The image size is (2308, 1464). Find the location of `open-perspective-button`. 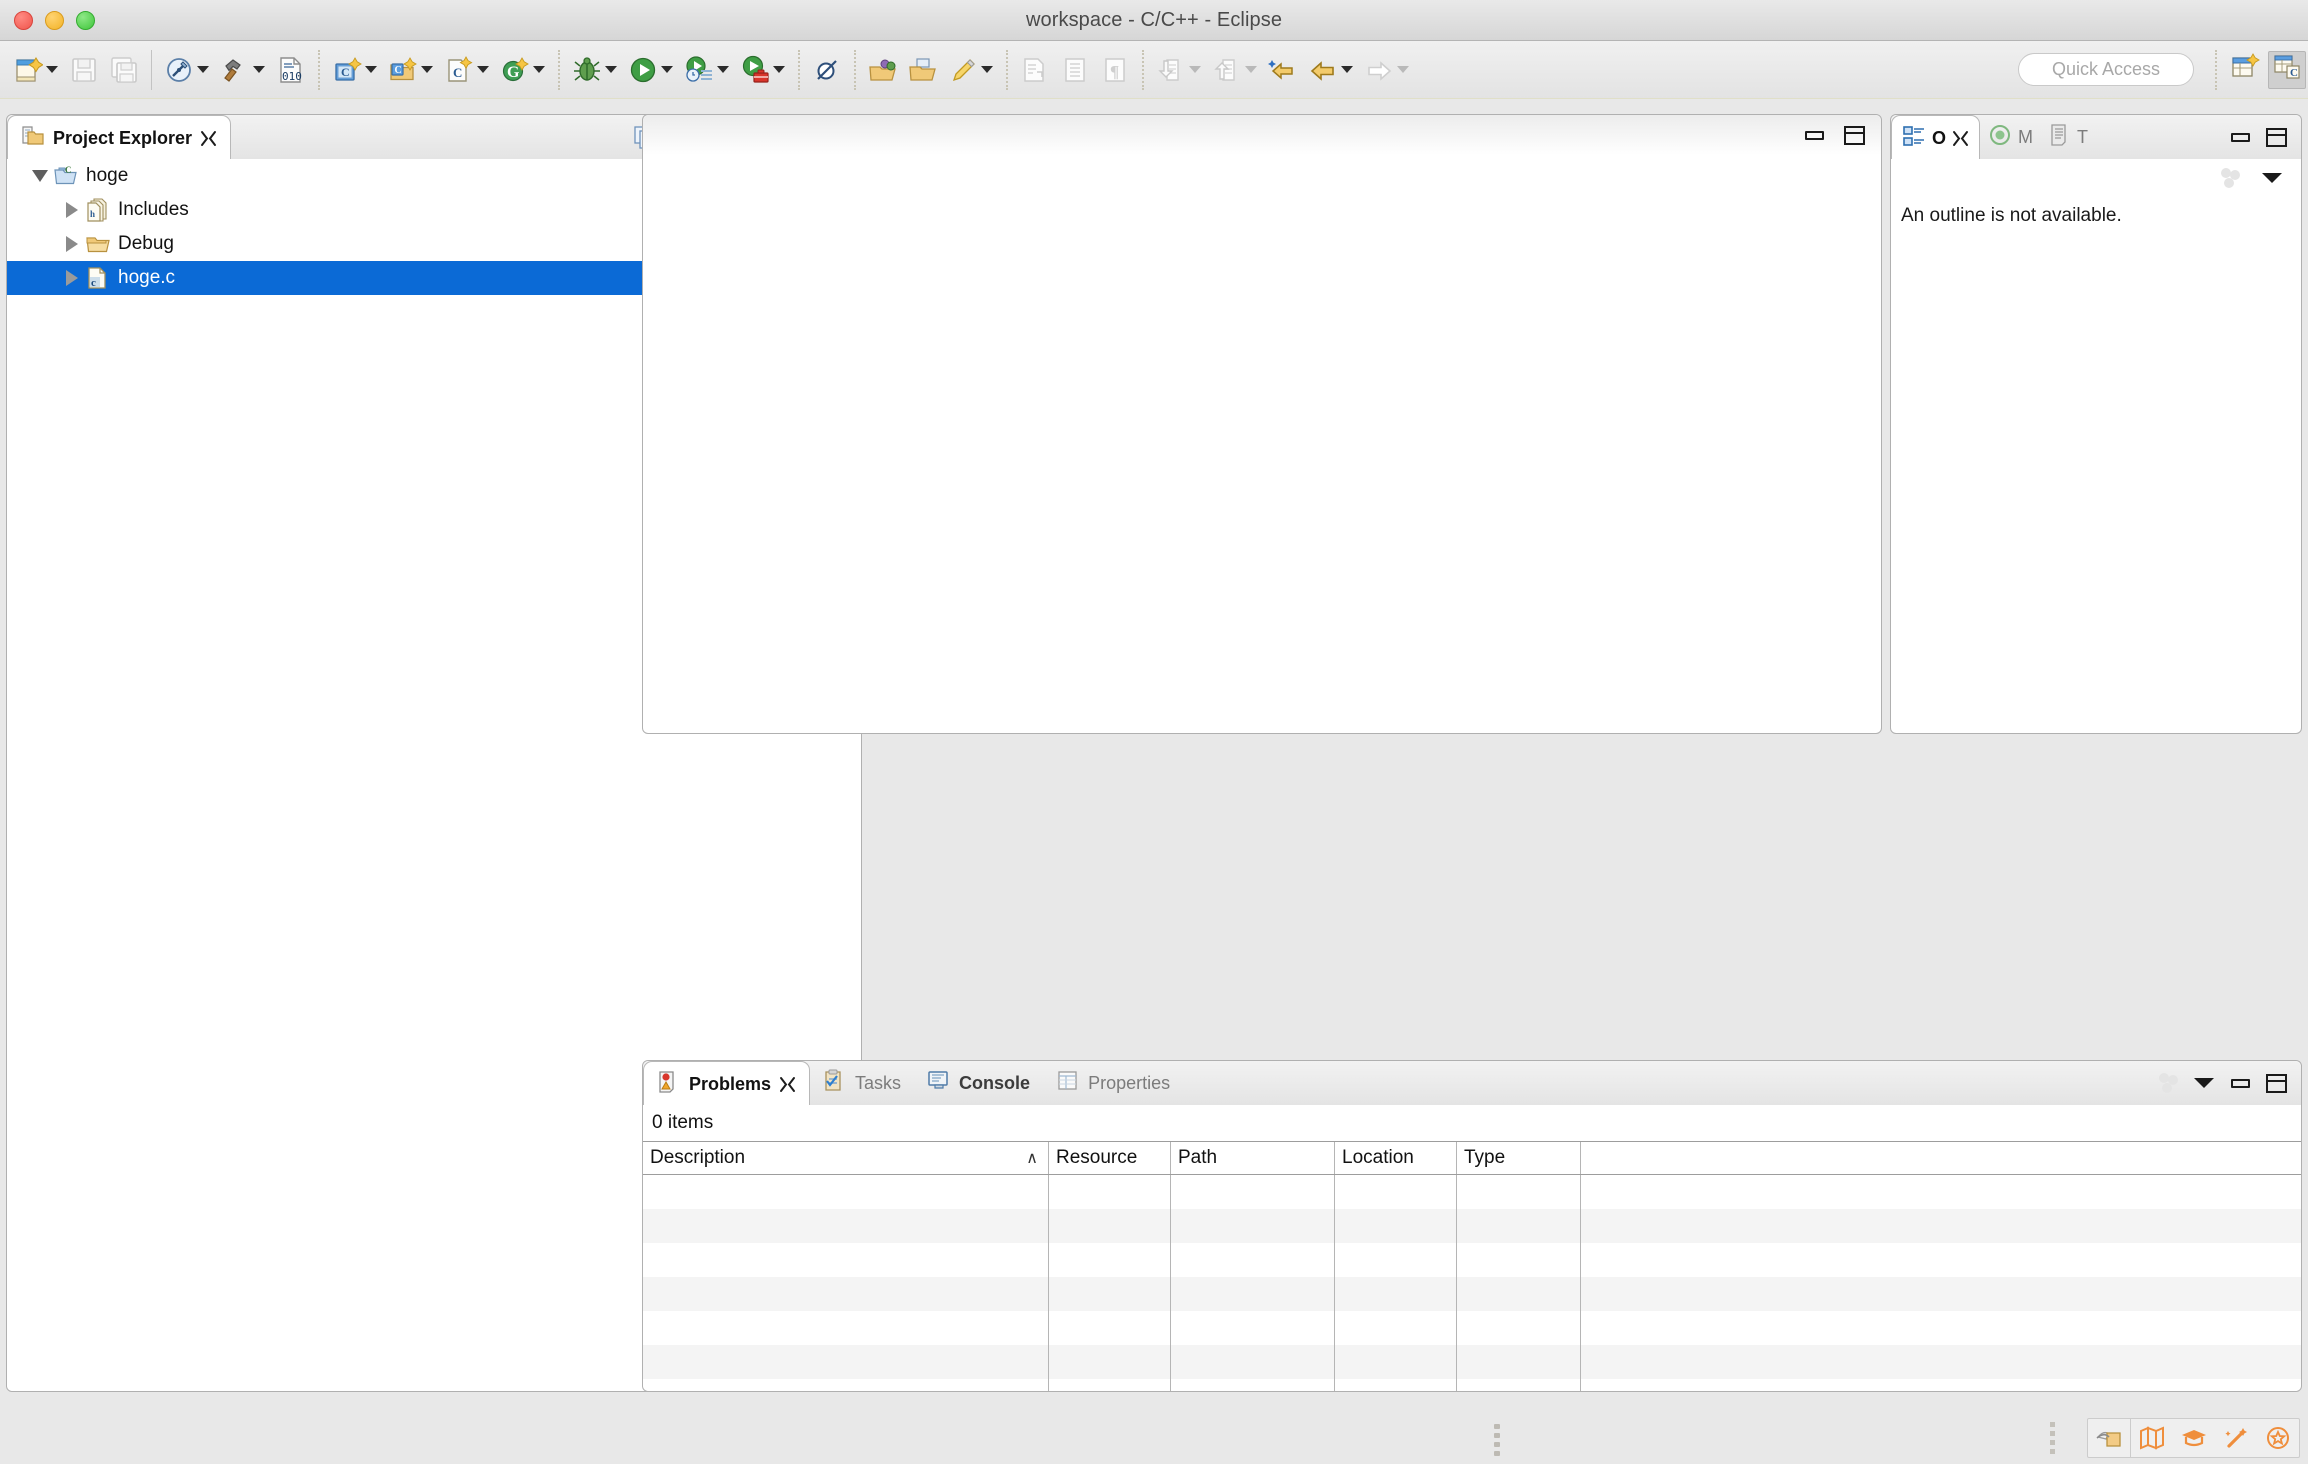

open-perspective-button is located at coordinates (2245, 70).